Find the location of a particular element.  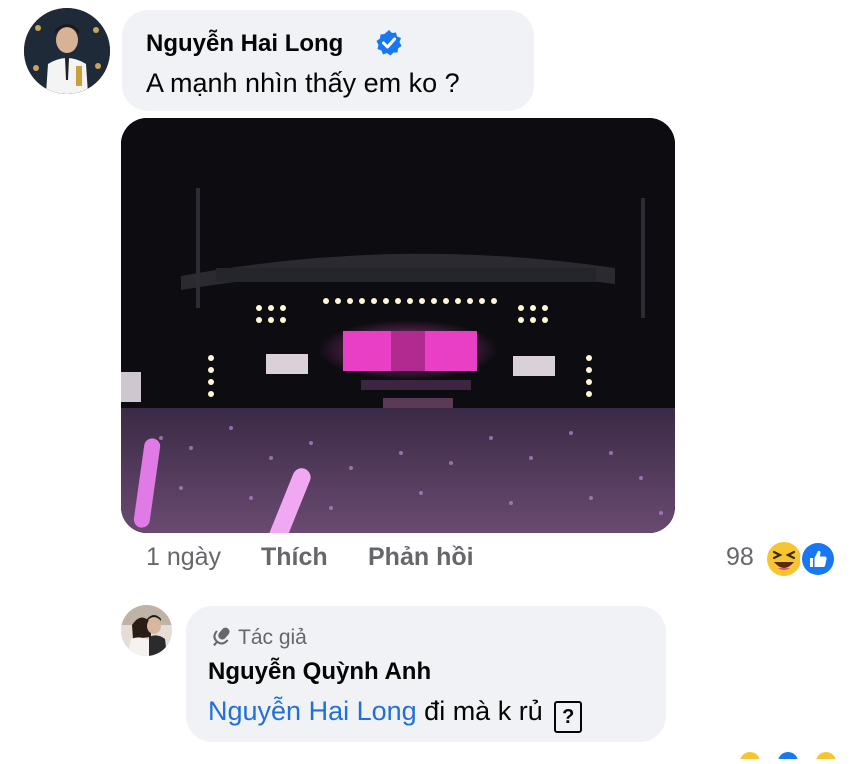

reply-mention-link: Nguyễn Hai Long is located at coordinates (312, 711).